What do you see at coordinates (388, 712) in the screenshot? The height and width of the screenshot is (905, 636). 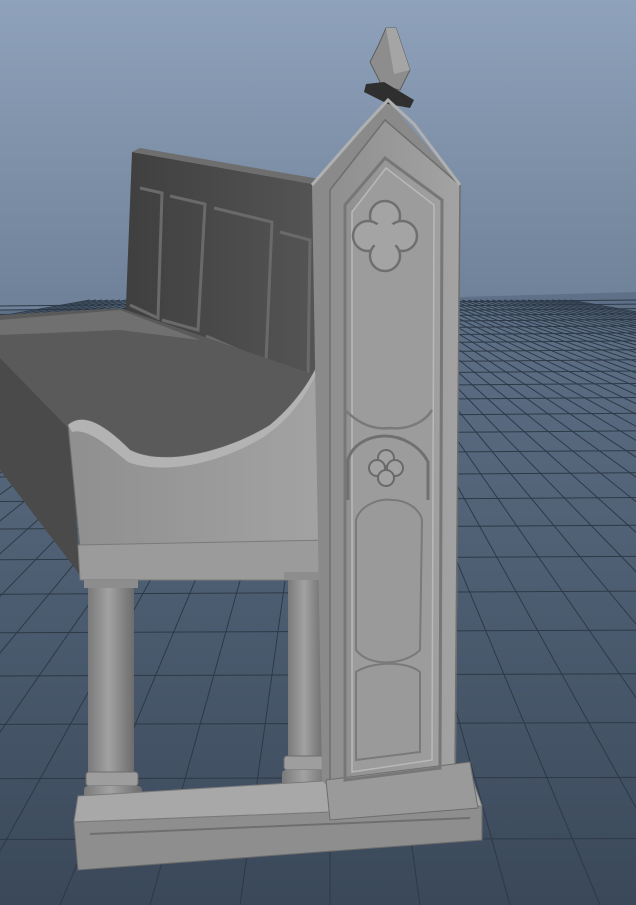 I see `pew-end-bottom-panel` at bounding box center [388, 712].